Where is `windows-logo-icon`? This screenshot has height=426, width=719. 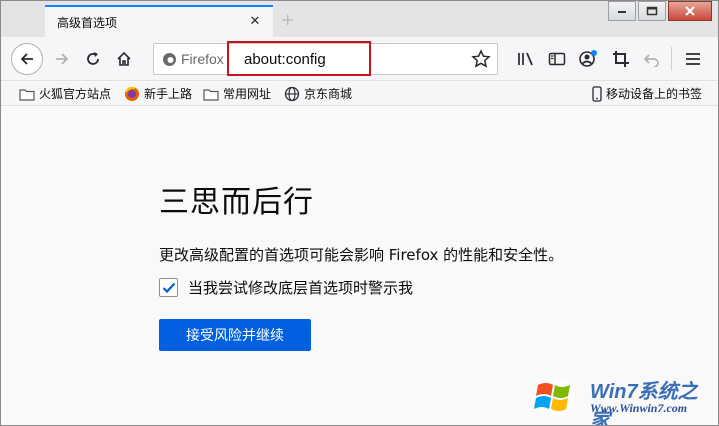 windows-logo-icon is located at coordinates (554, 397).